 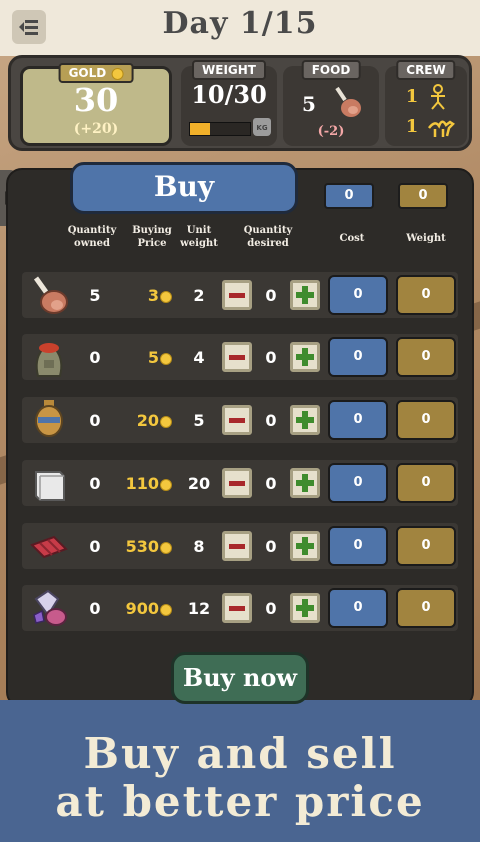 What do you see at coordinates (199, 295) in the screenshot?
I see `unit-weight: 2` at bounding box center [199, 295].